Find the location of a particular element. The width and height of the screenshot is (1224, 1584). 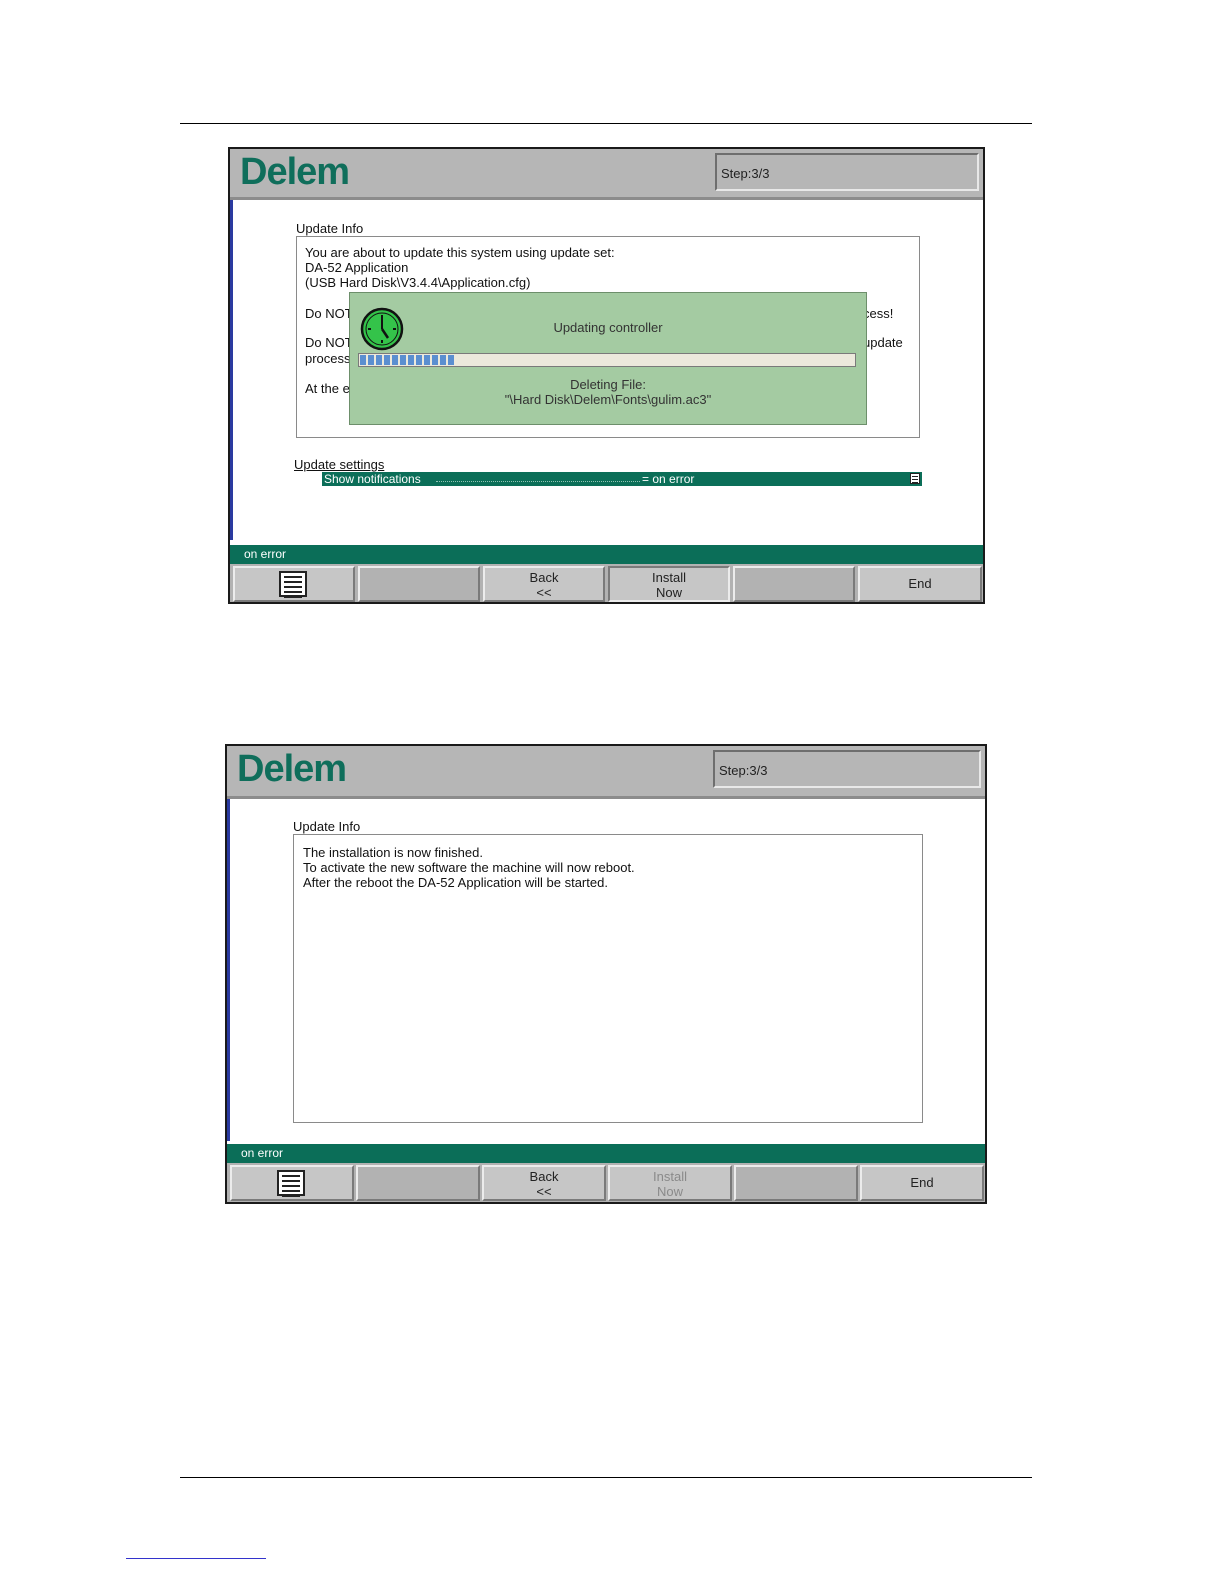

setting-row-show-notifications: Show notifications = on error is located at coordinates (622, 479).